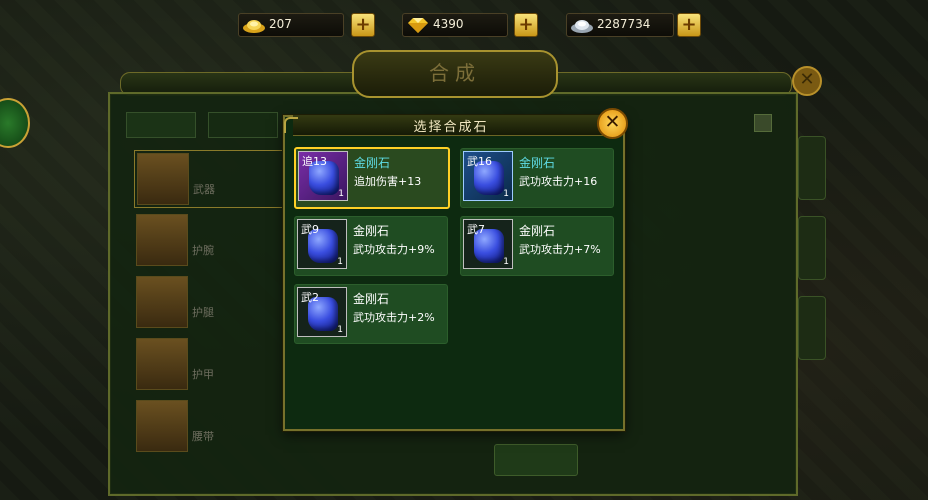  What do you see at coordinates (209, 364) in the screenshot?
I see `list-item: 护甲` at bounding box center [209, 364].